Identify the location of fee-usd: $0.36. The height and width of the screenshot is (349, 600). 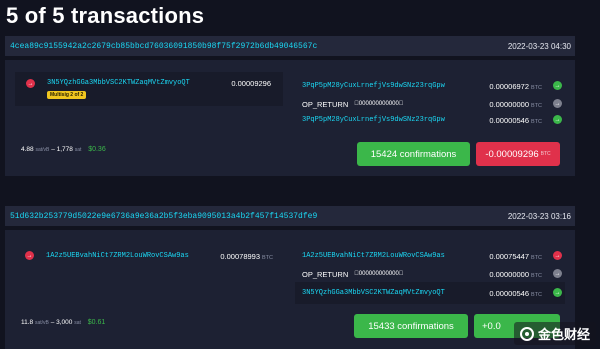
(97, 149).